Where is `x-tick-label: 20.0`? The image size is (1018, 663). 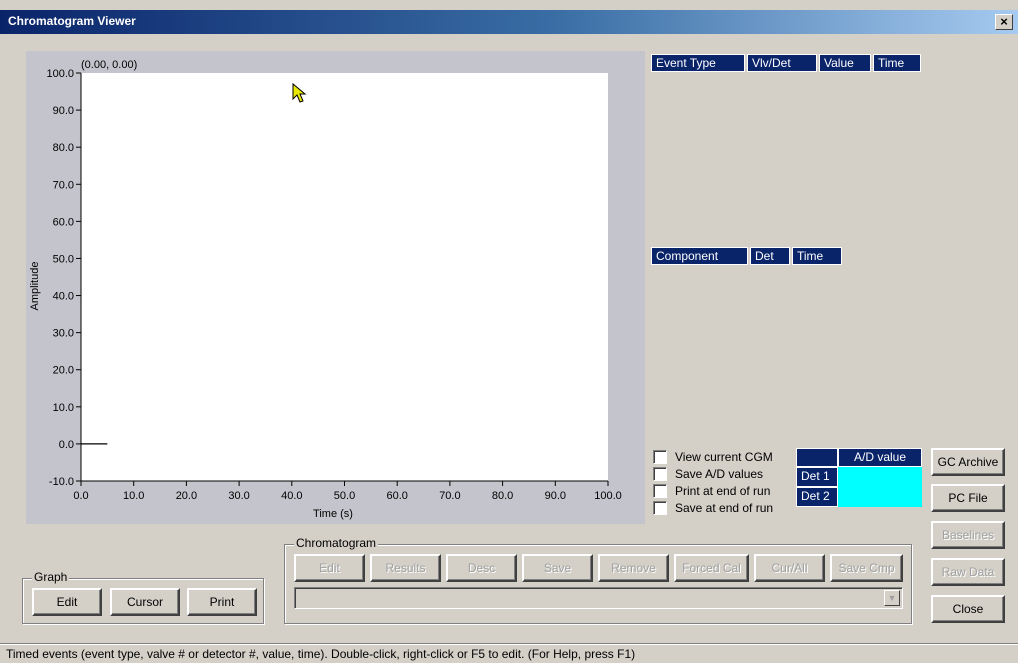
x-tick-label: 20.0 is located at coordinates (186, 496).